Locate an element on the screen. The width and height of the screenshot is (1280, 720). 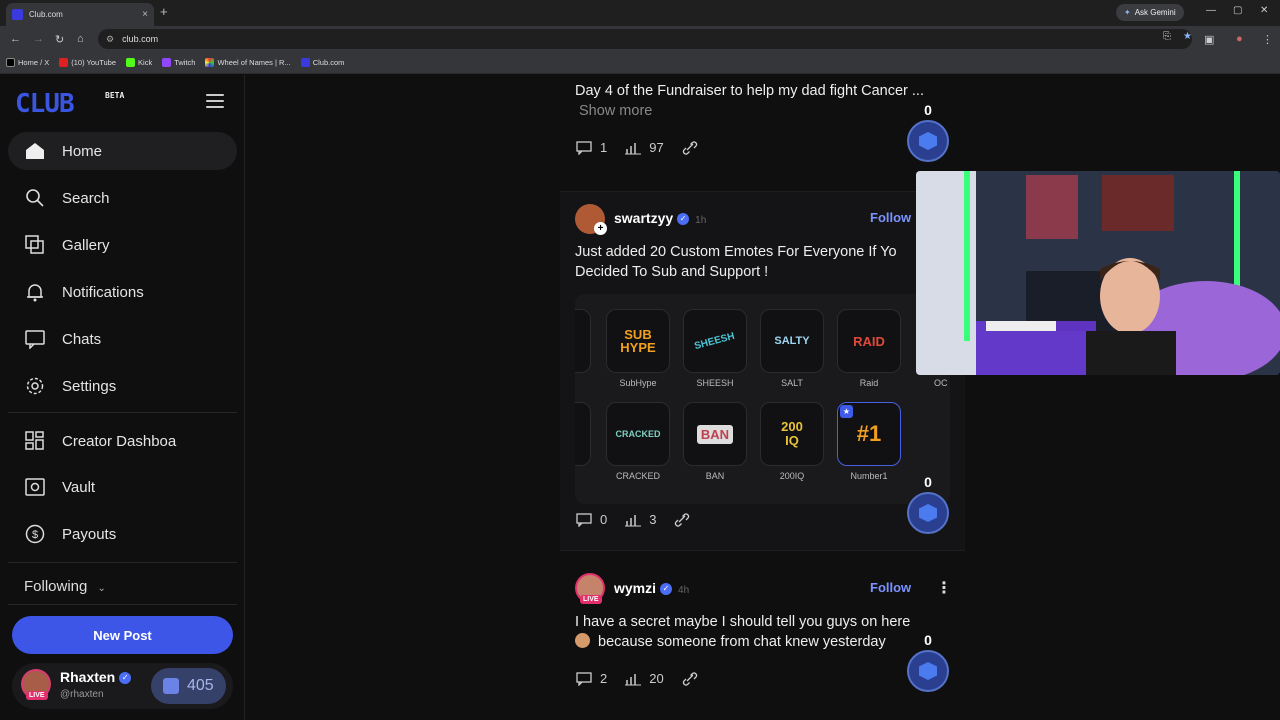
post-time: 1h is located at coordinates (701, 220).